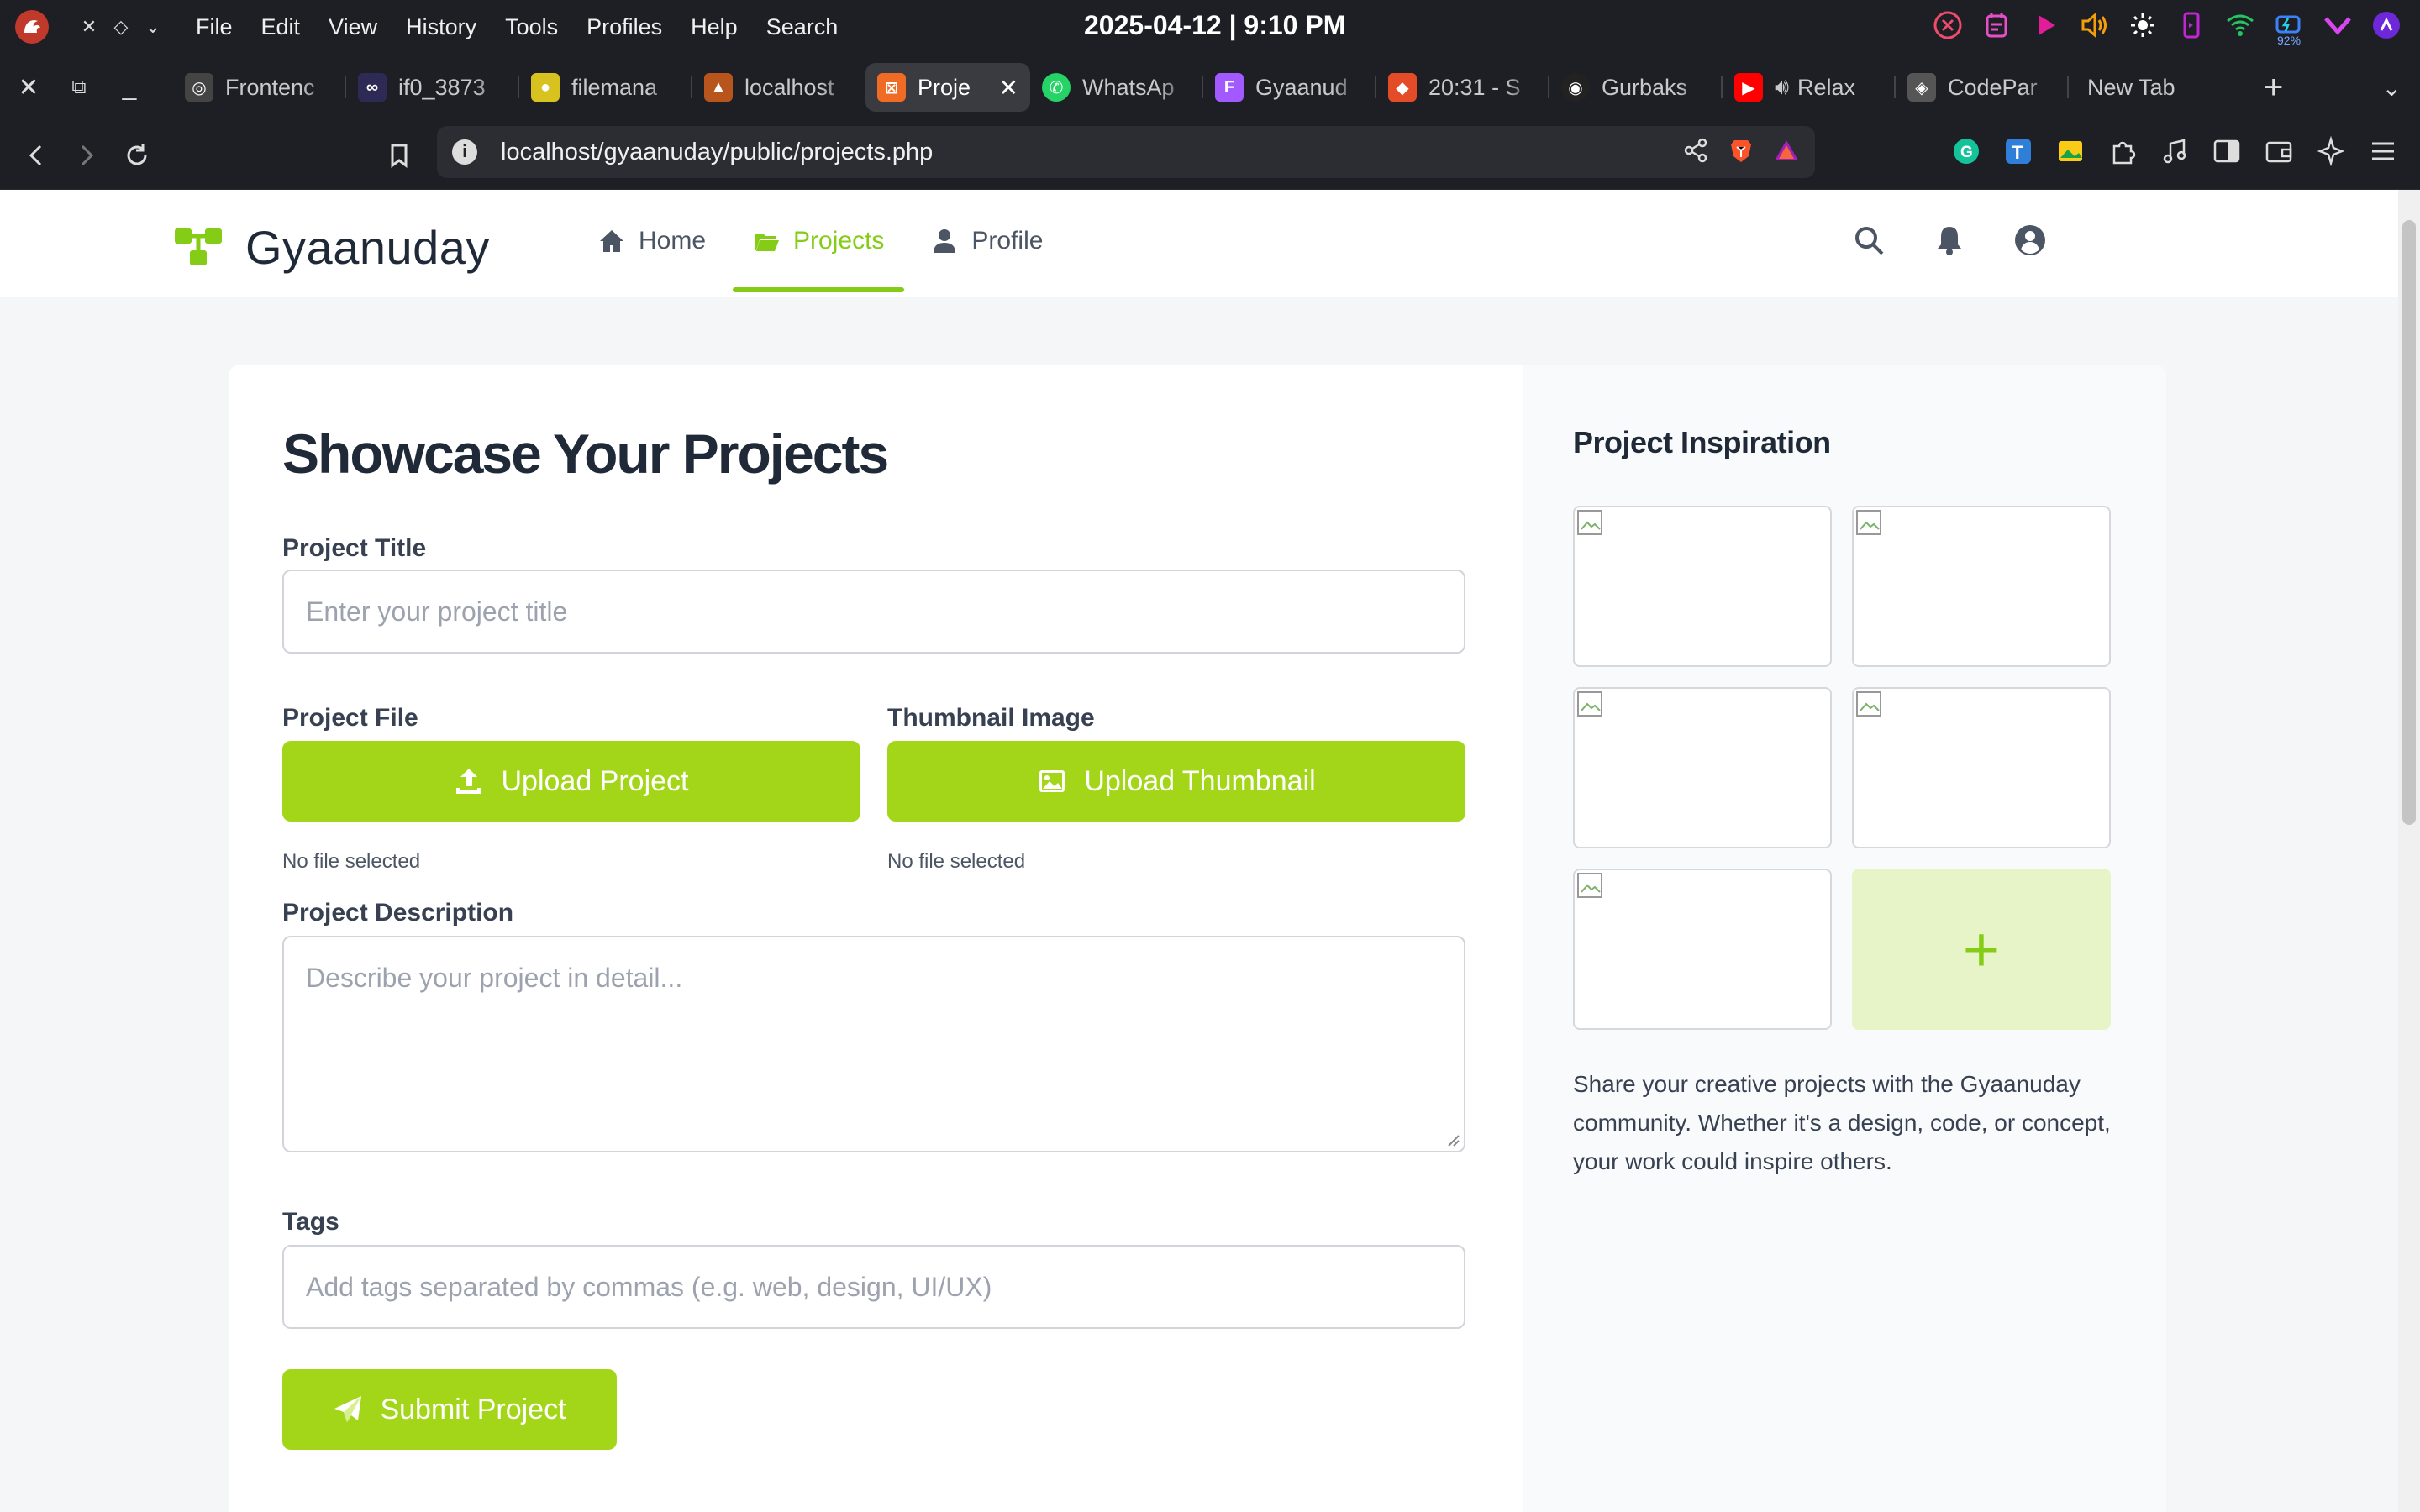  Describe the element at coordinates (1636, 87) in the screenshot. I see `tab-github: ◉ Gurbaks` at that location.